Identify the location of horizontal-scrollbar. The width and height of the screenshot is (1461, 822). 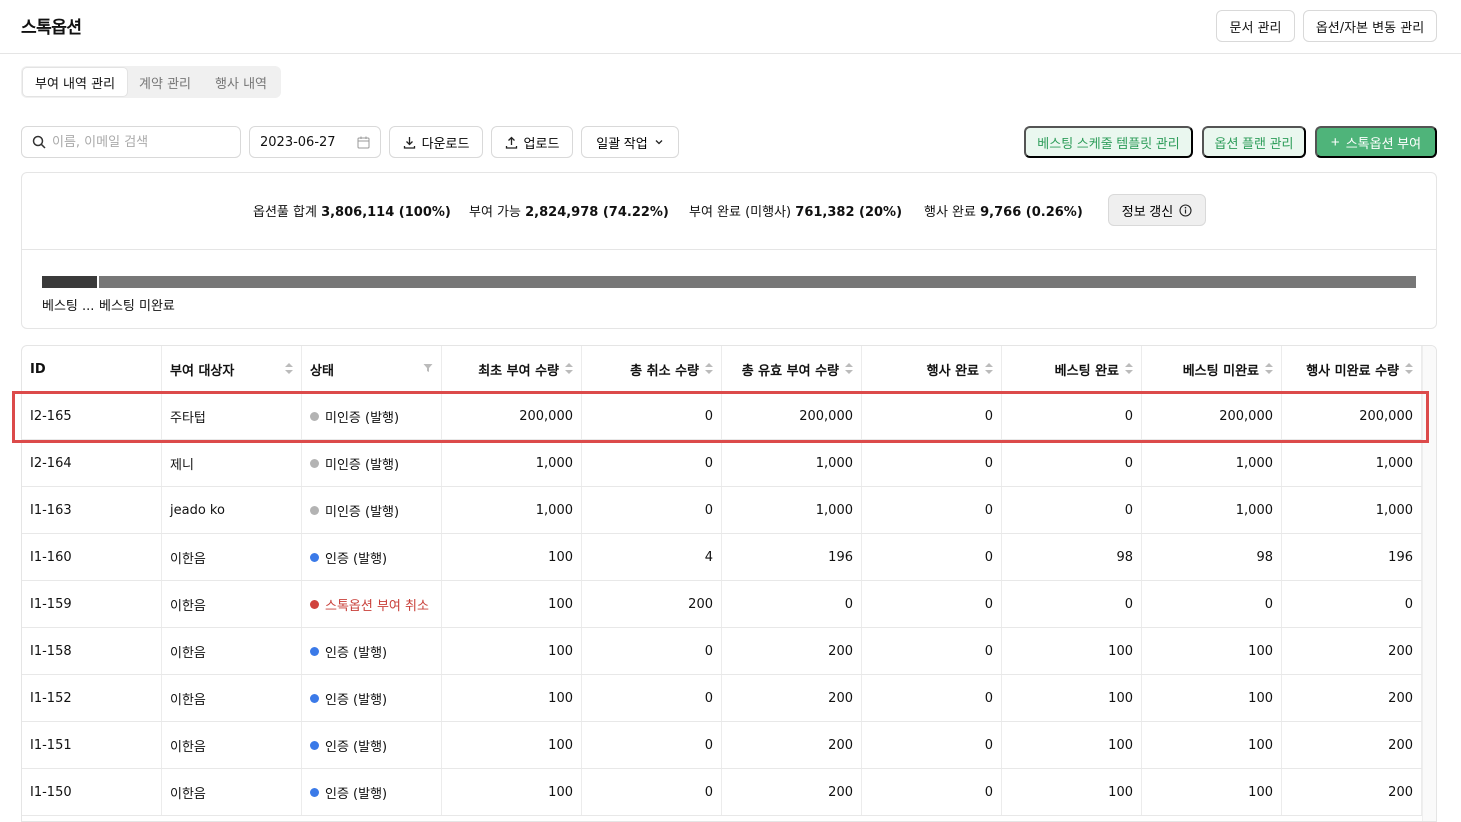
(1429, 583).